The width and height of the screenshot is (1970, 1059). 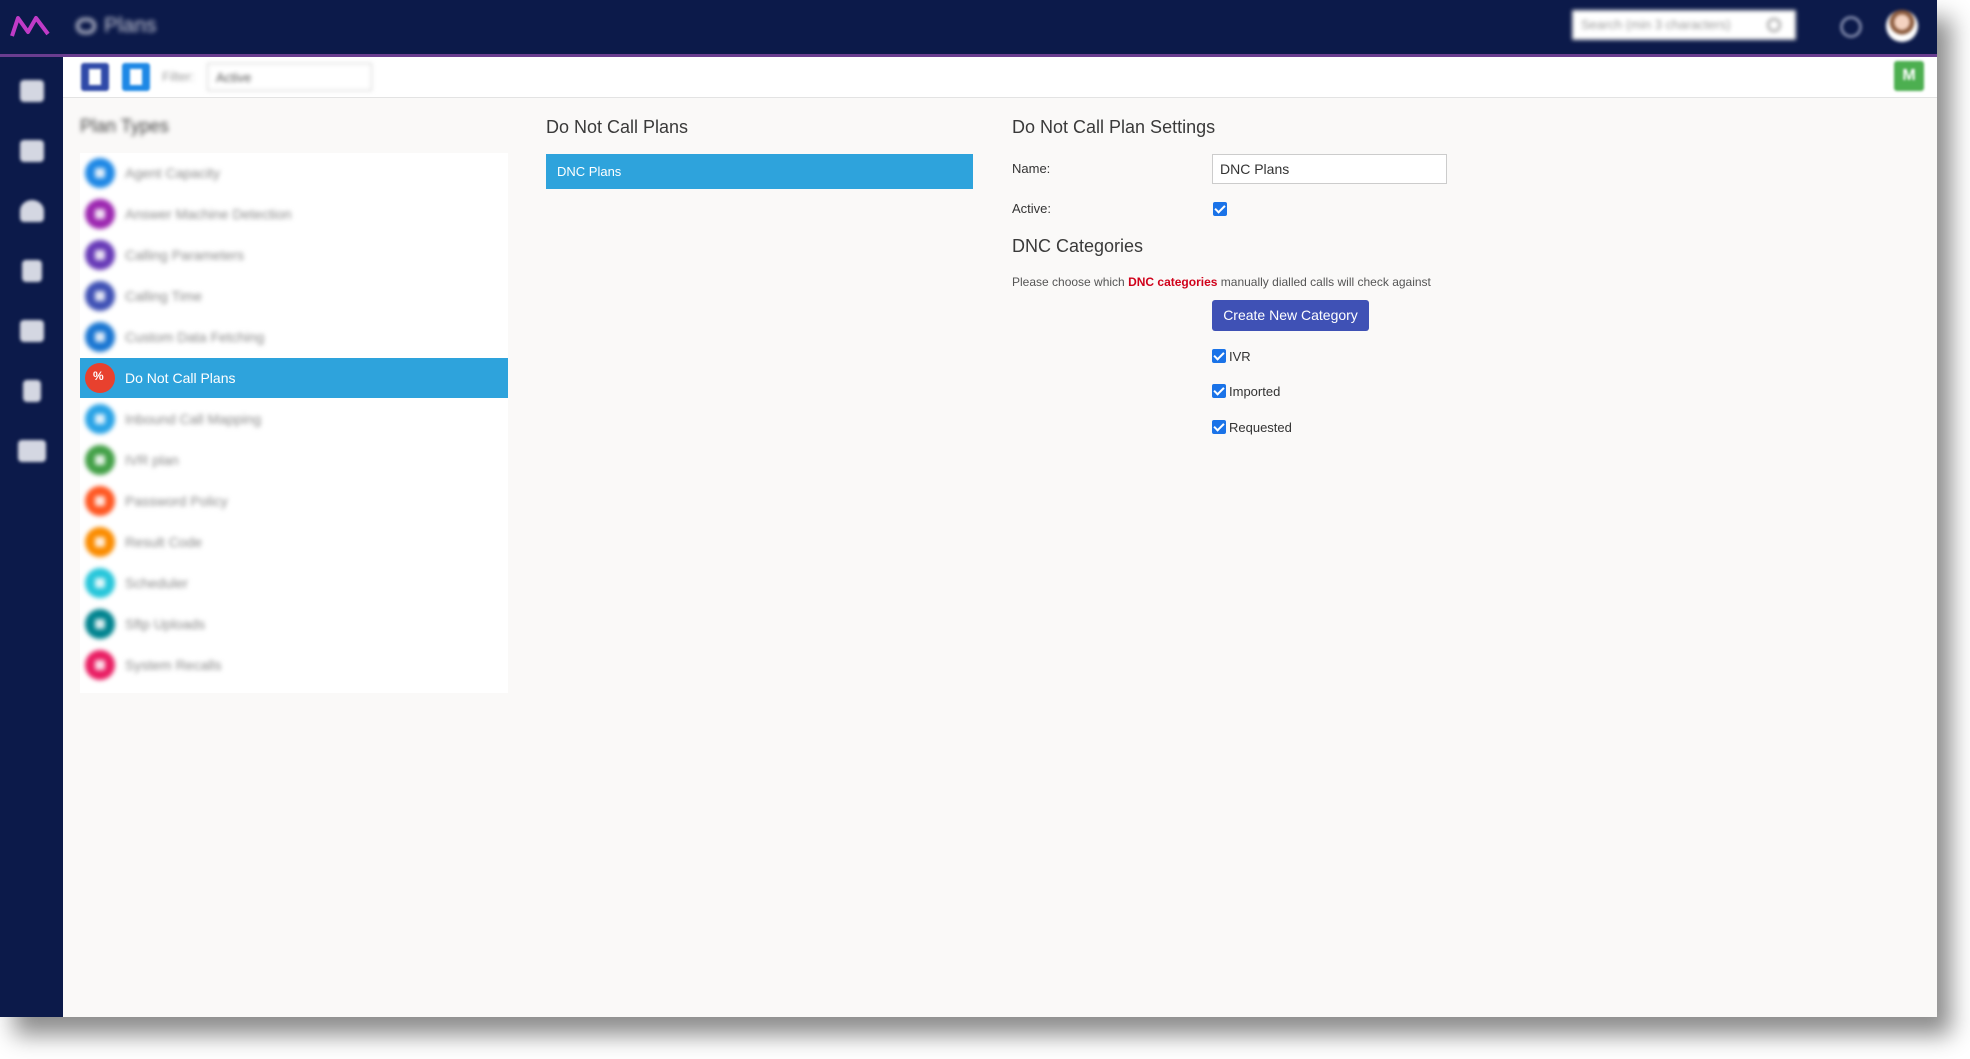 I want to click on avatar, so click(x=1902, y=26).